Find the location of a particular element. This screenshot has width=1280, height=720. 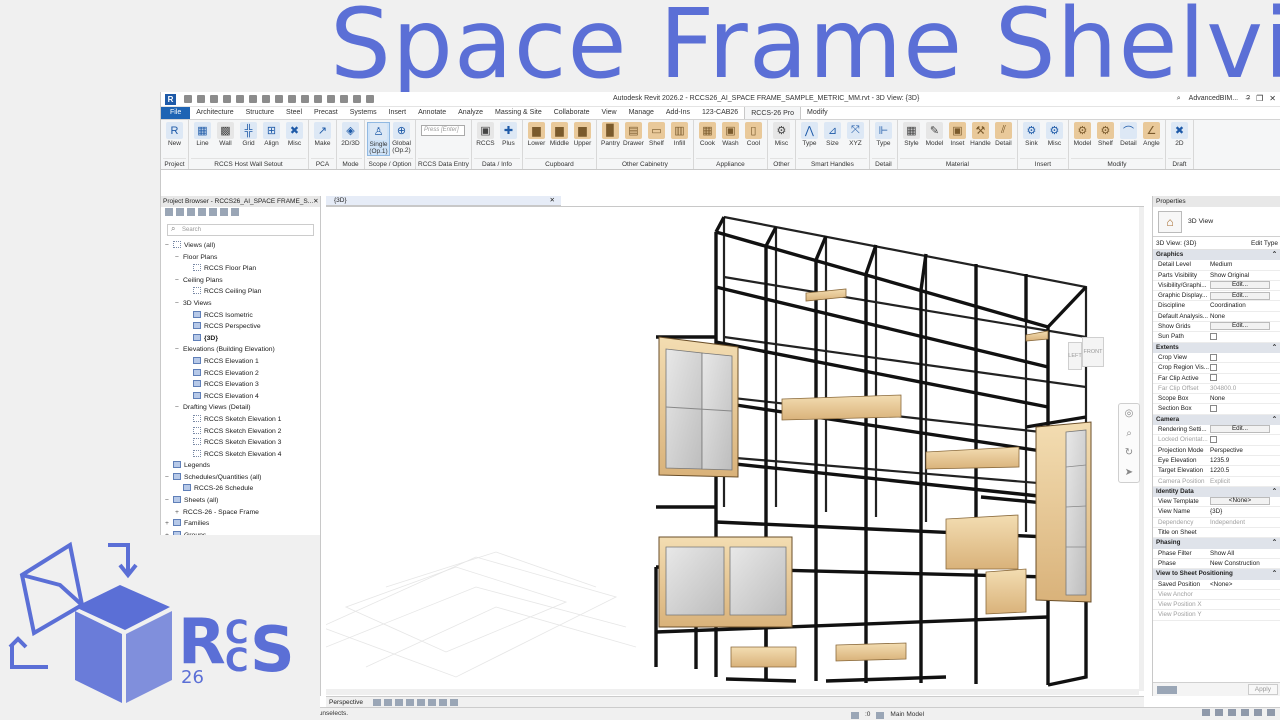

tree-item: − Ceiling Plans is located at coordinates (240, 281).